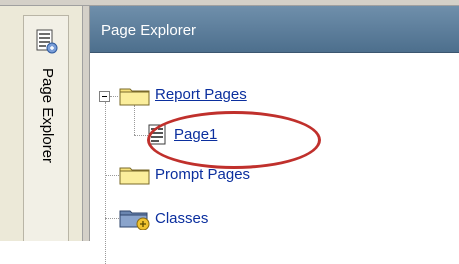  What do you see at coordinates (104, 96) in the screenshot?
I see `collapse-toggle` at bounding box center [104, 96].